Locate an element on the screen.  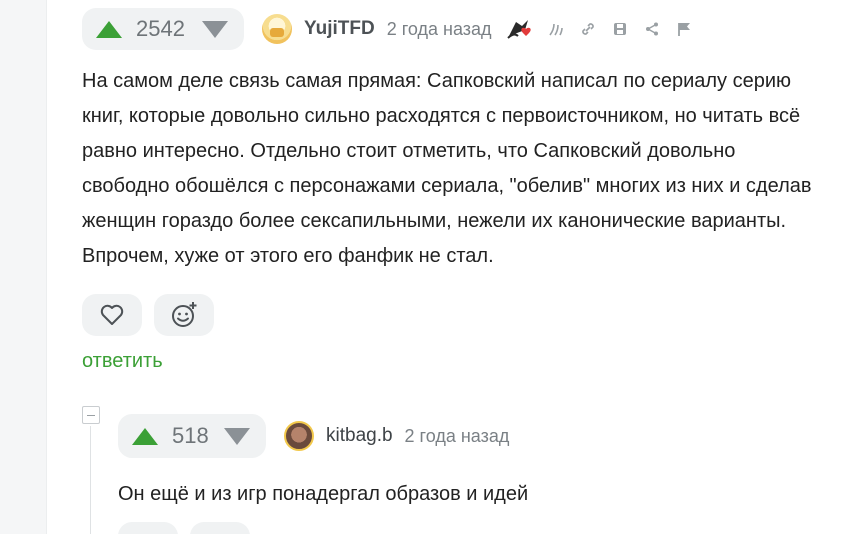
comment-header: 518 kitbag.b 2 года назад is located at coordinates (468, 436).